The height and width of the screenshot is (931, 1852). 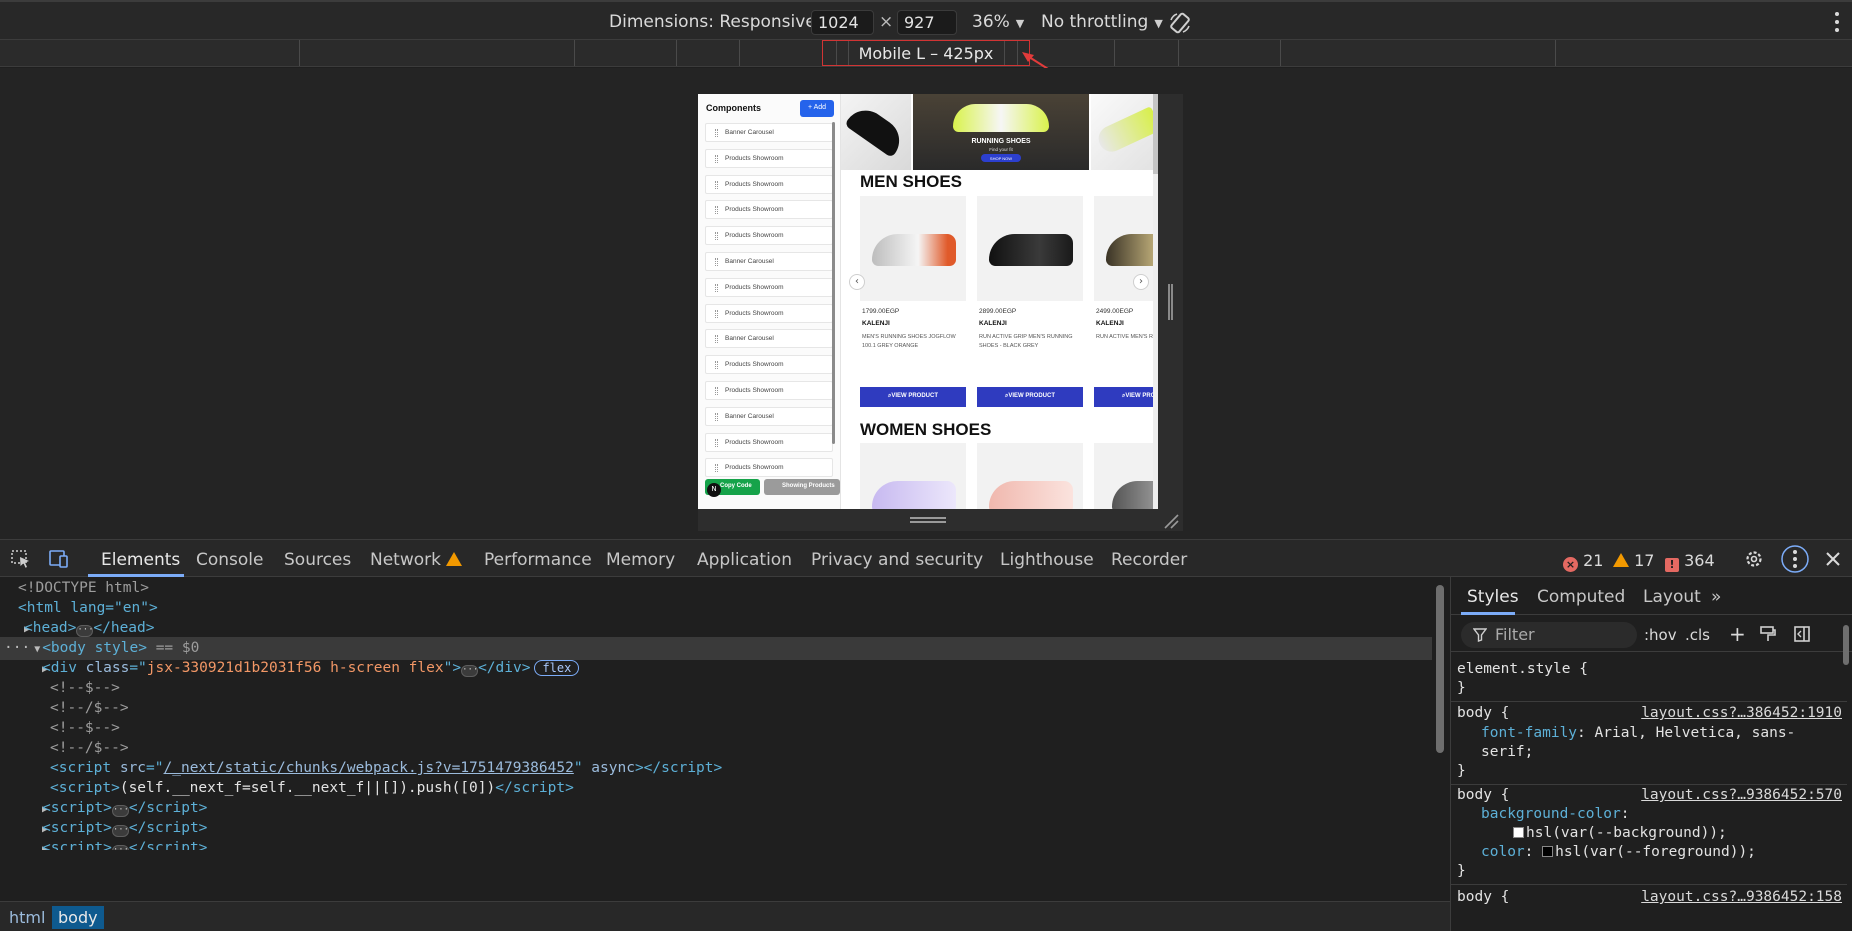 What do you see at coordinates (78, 917) in the screenshot?
I see `breadcrumb-body: body` at bounding box center [78, 917].